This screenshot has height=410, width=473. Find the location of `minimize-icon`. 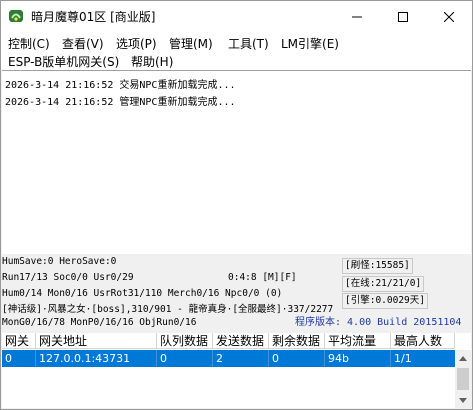

minimize-icon is located at coordinates (357, 16).